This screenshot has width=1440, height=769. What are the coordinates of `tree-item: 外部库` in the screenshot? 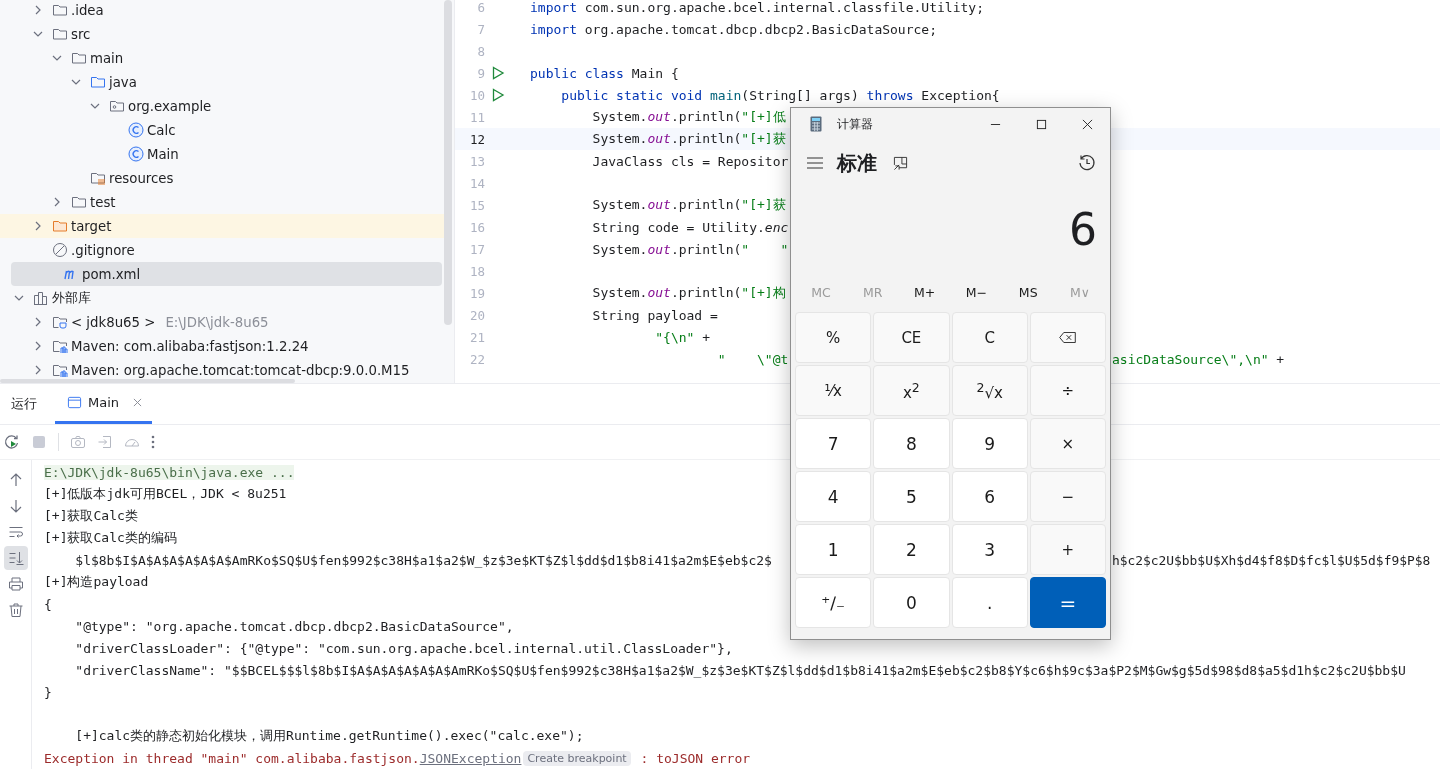 It's located at (221, 298).